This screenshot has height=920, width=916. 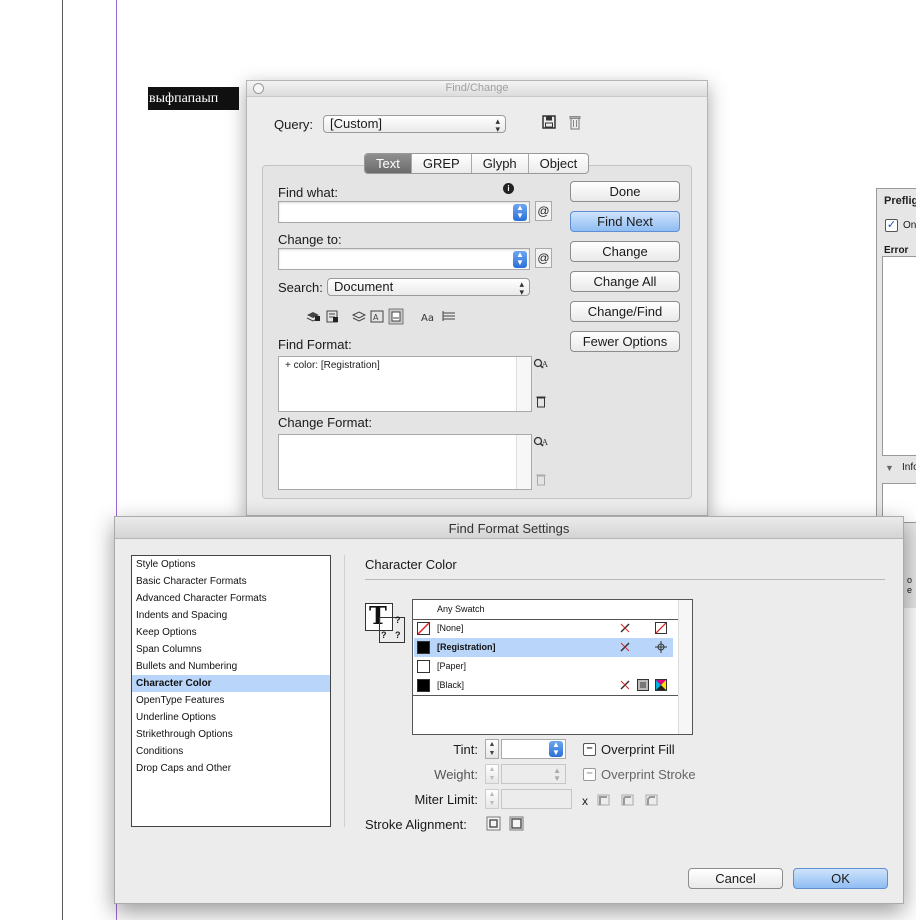 I want to click on find-format-box: + color: [Registration], so click(x=405, y=384).